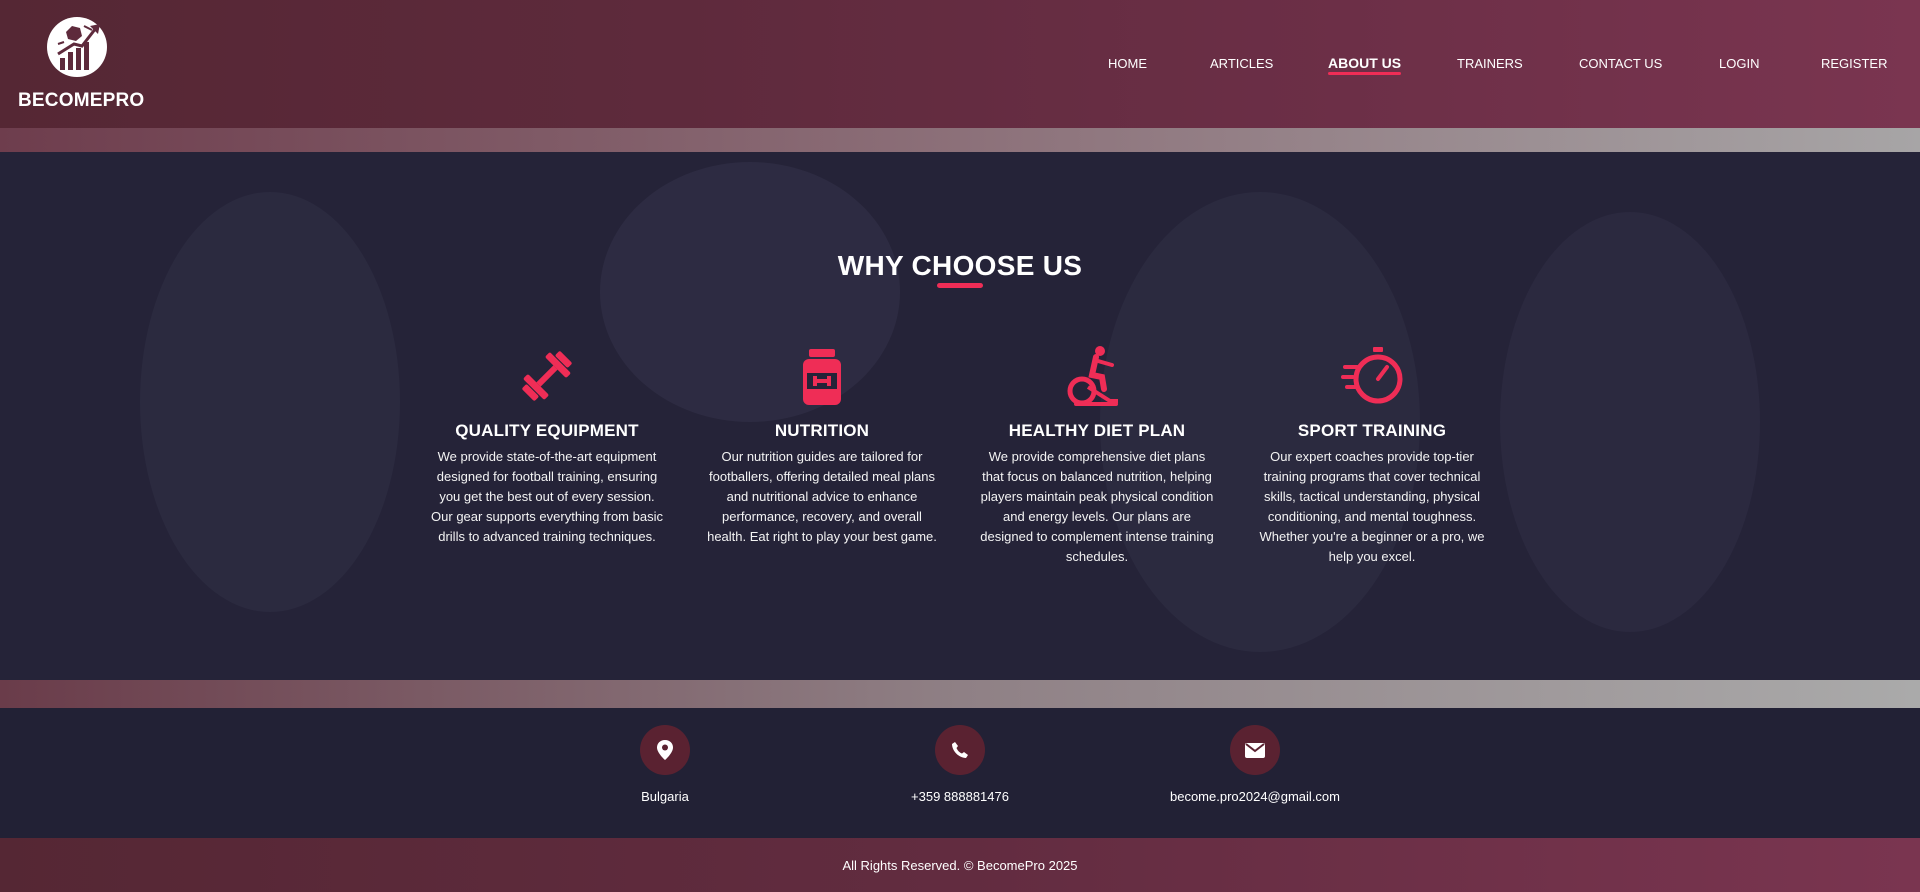  What do you see at coordinates (1372, 430) in the screenshot?
I see `feature-title: SPORT TRAINING` at bounding box center [1372, 430].